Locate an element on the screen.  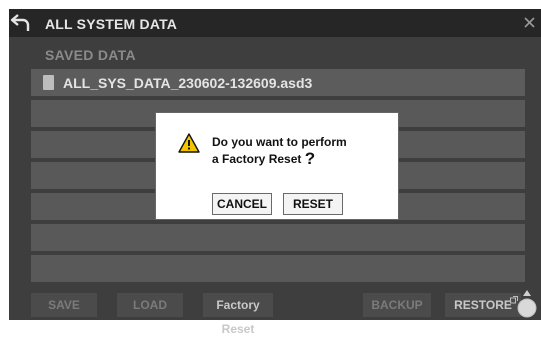
encoder-knob-icon is located at coordinates (527, 304).